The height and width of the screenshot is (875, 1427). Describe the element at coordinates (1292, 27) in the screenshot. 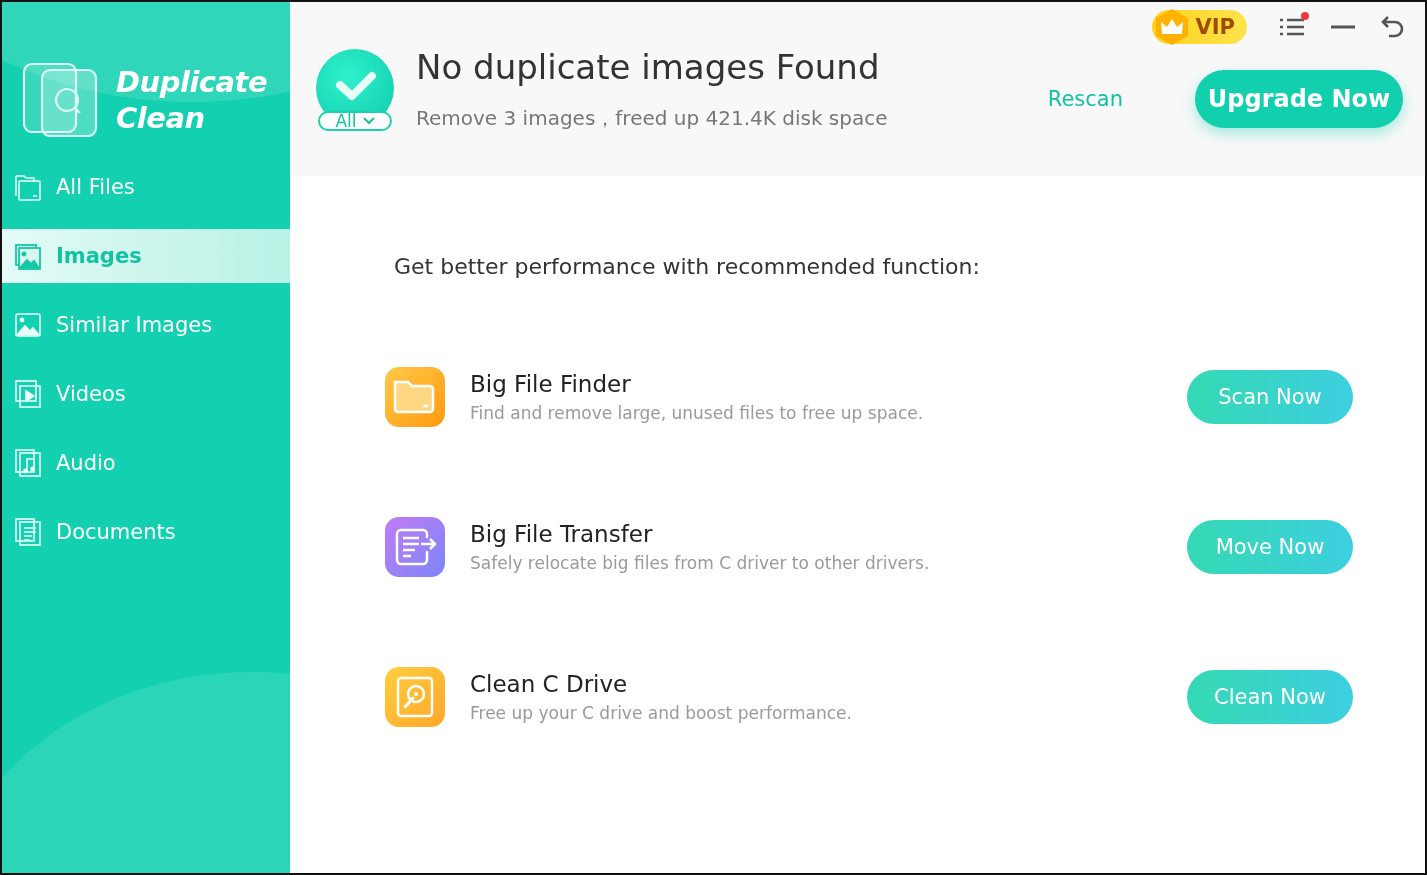

I see `menu-icon` at that location.